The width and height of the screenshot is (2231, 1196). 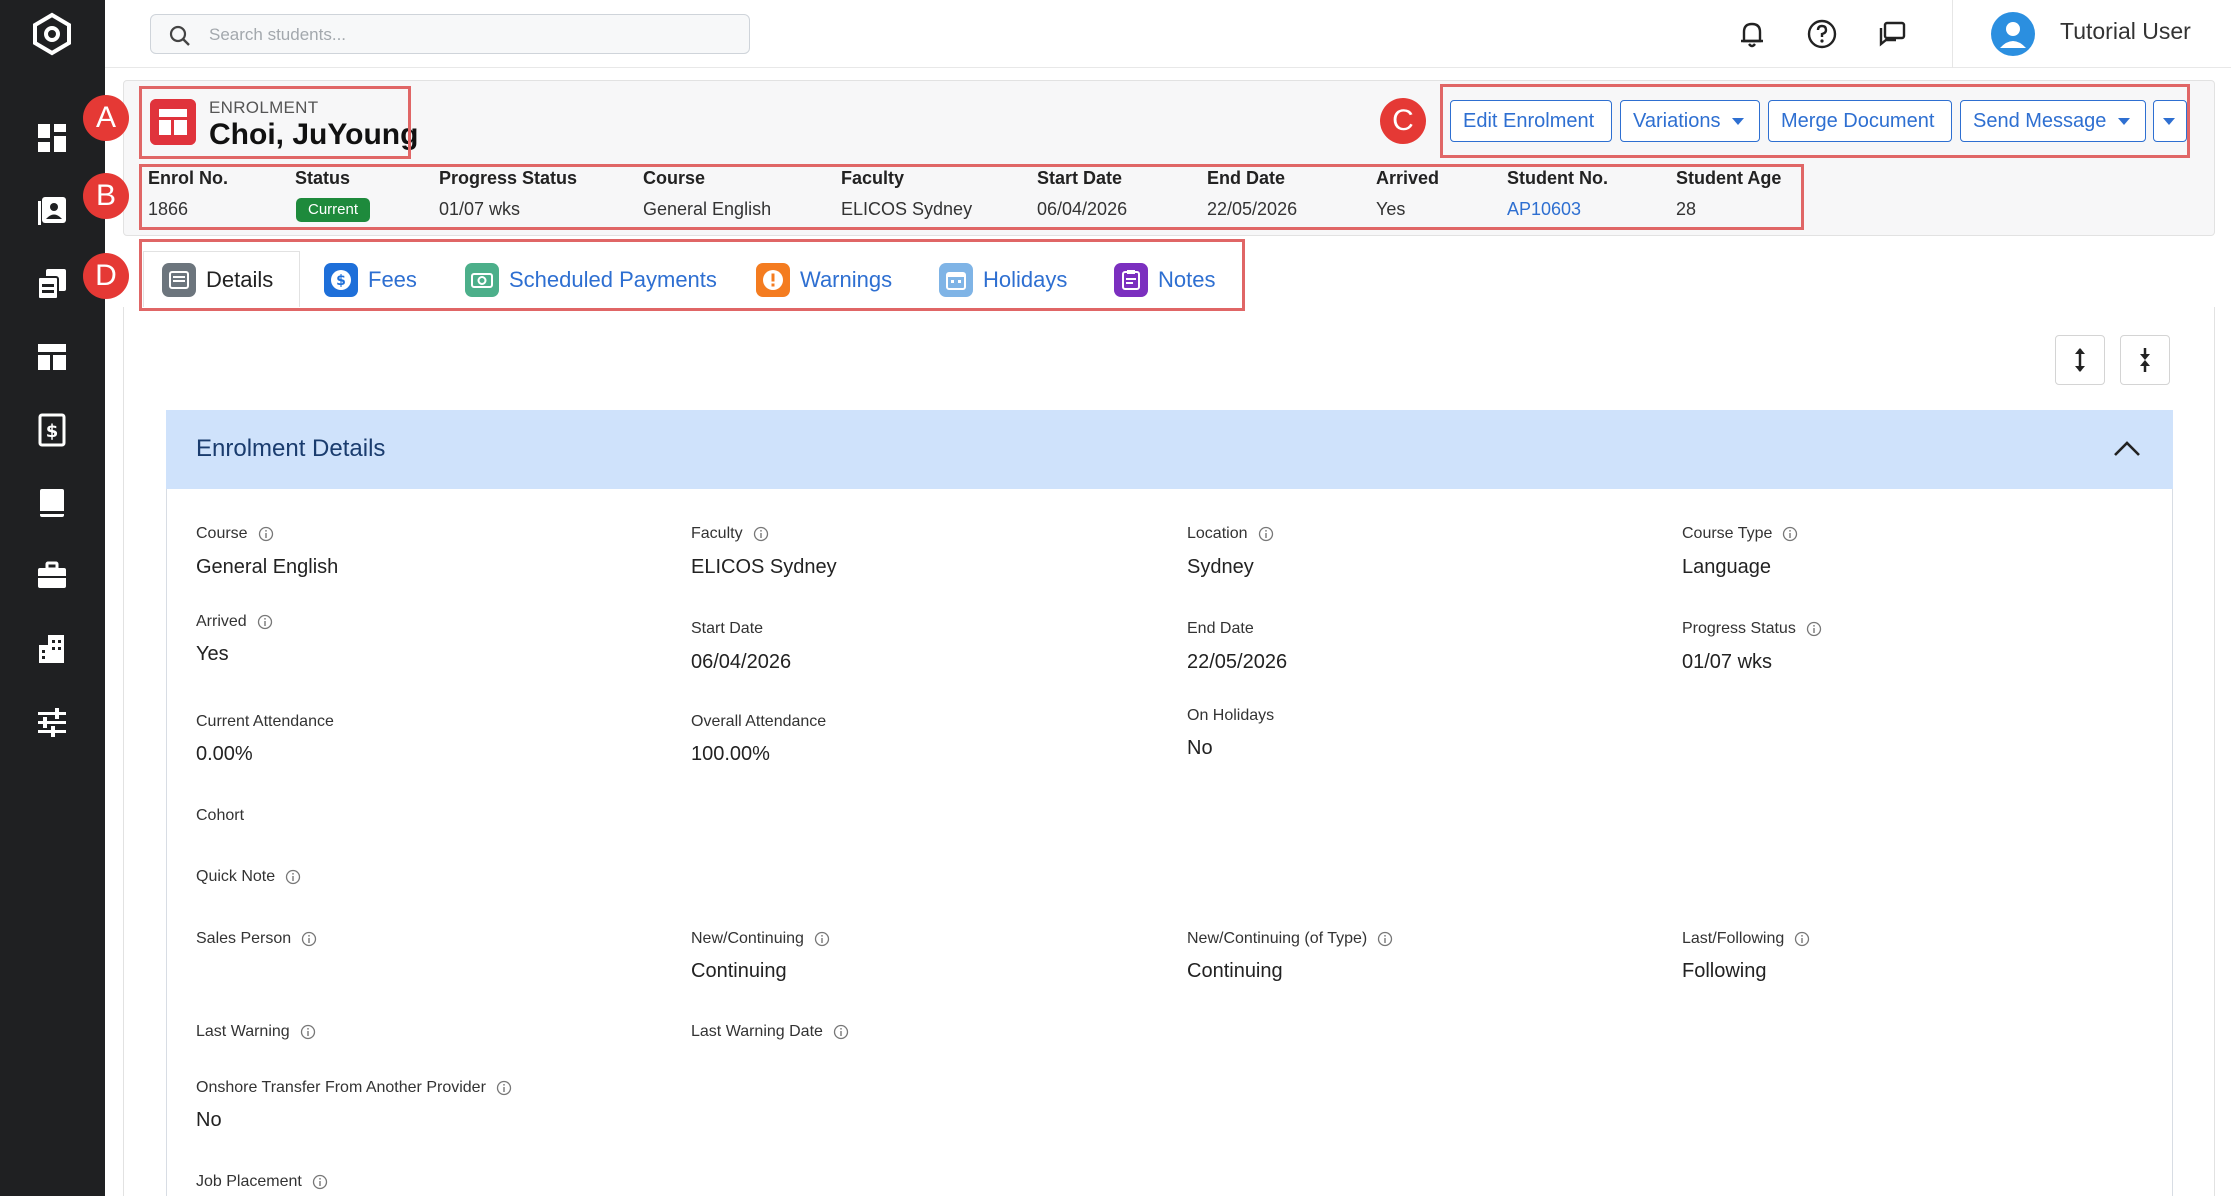 I want to click on field-label-text: New/Continuing (of Type), so click(x=1277, y=938).